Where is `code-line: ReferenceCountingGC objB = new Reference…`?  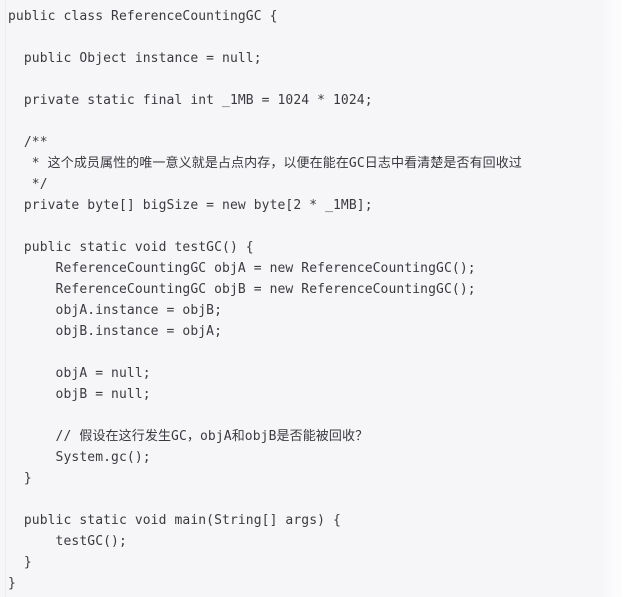
code-line: ReferenceCountingGC objB = new Reference… is located at coordinates (242, 289).